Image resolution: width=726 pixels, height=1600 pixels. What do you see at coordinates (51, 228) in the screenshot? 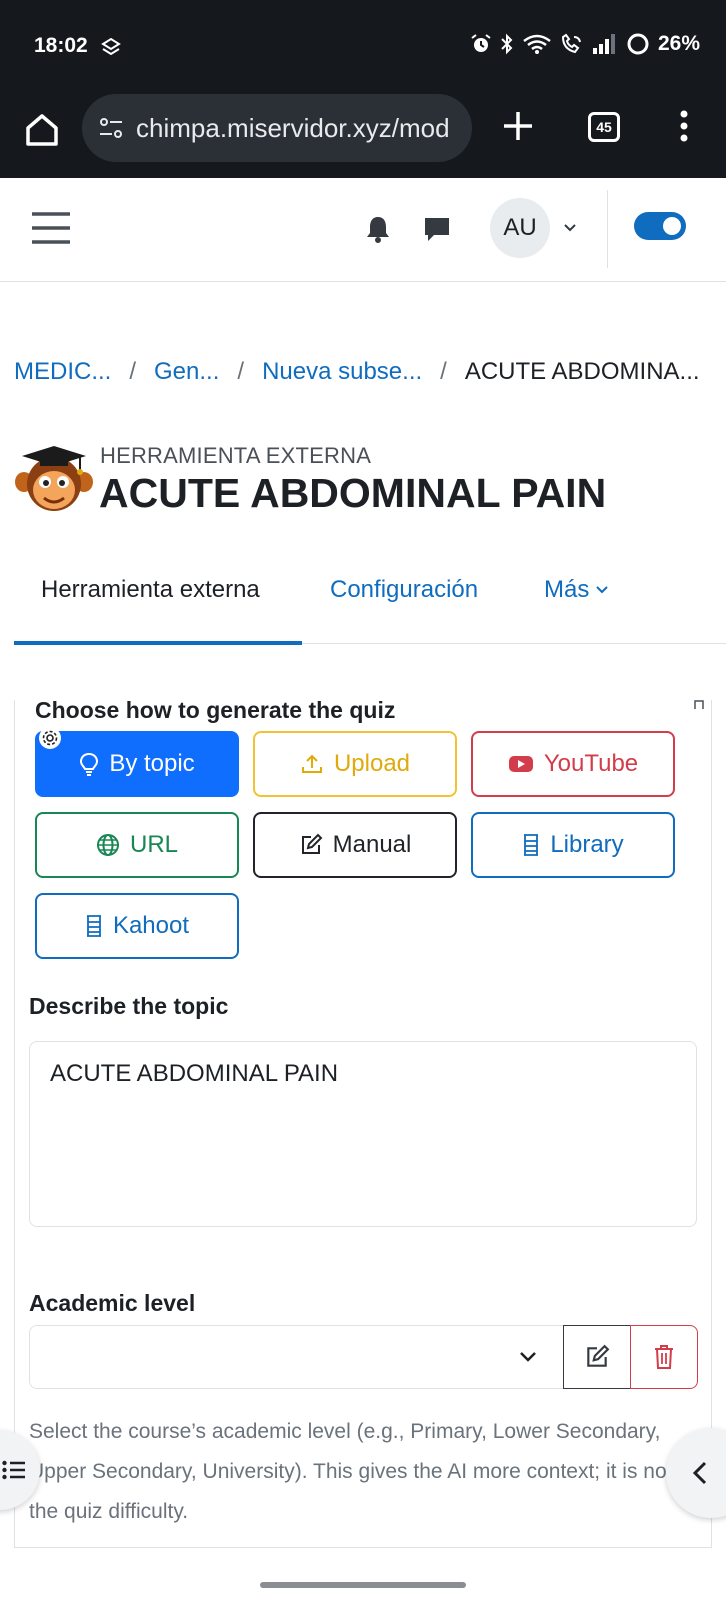
I see `hamburger-menu-icon` at bounding box center [51, 228].